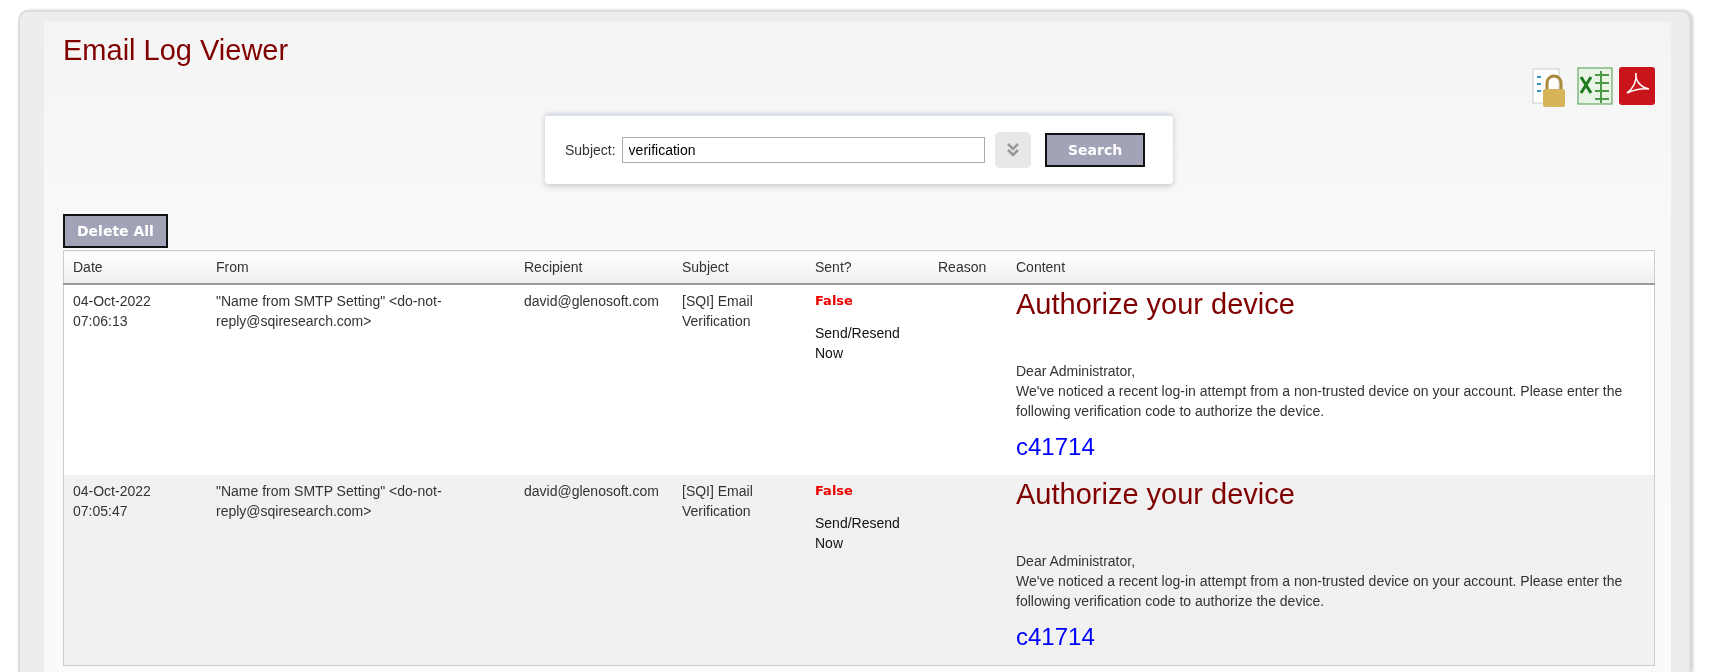  I want to click on column-header: Subject, so click(739, 267).